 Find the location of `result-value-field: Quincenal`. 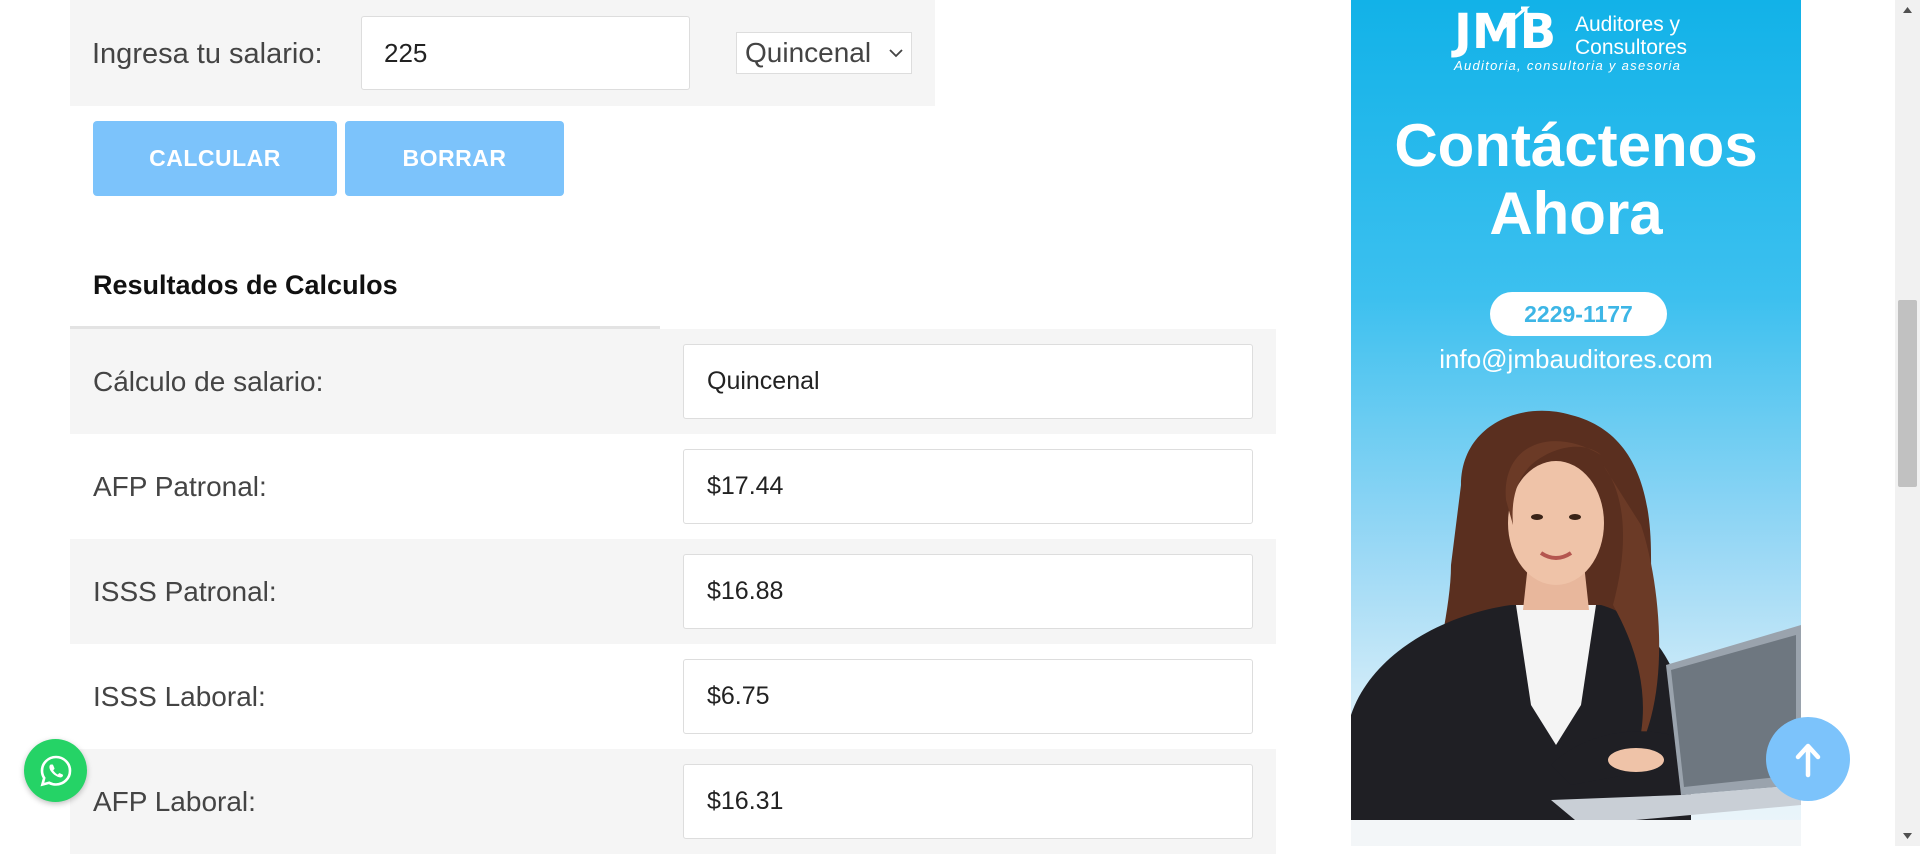

result-value-field: Quincenal is located at coordinates (968, 381).